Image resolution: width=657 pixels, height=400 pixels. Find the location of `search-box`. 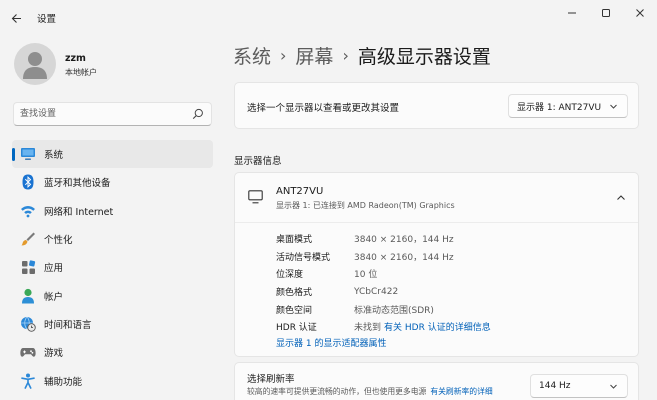

search-box is located at coordinates (112, 114).